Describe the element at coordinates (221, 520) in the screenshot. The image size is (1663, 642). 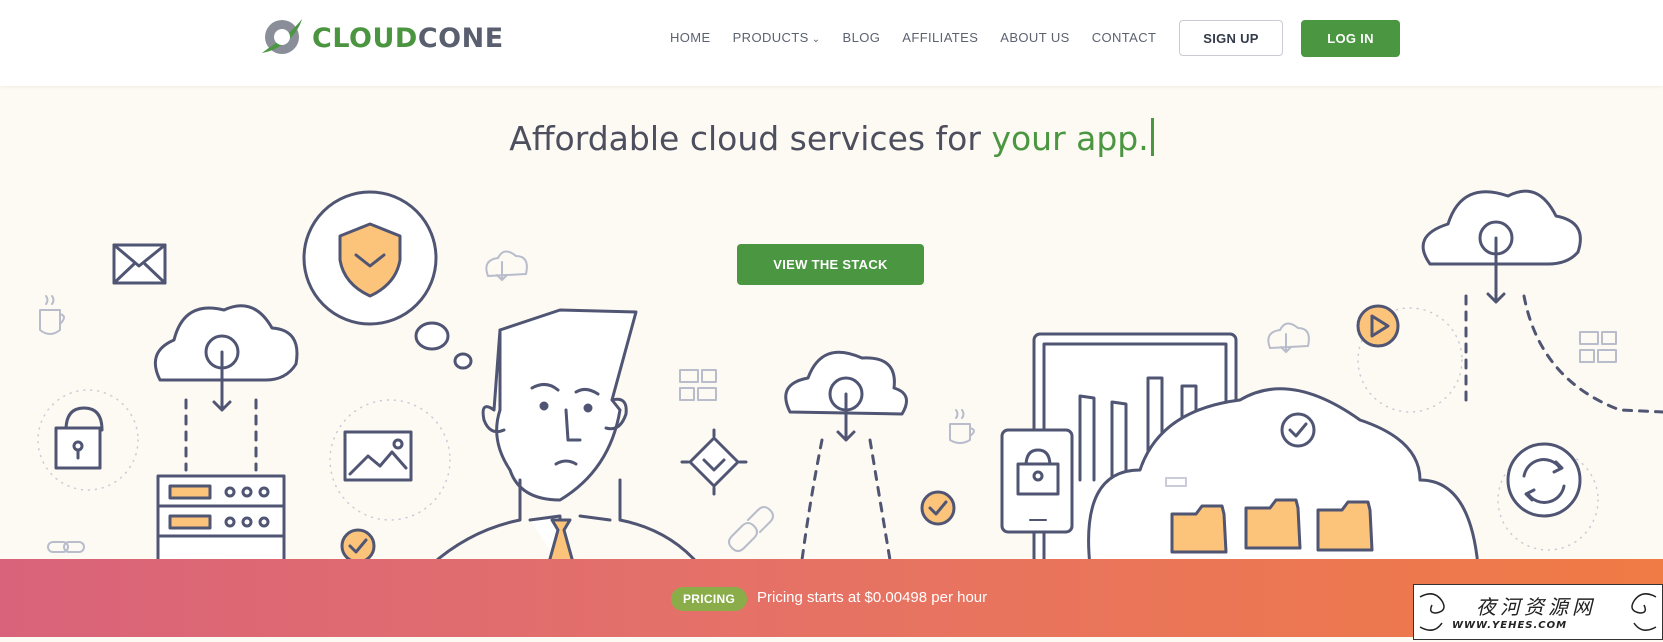
I see `server-icon` at that location.